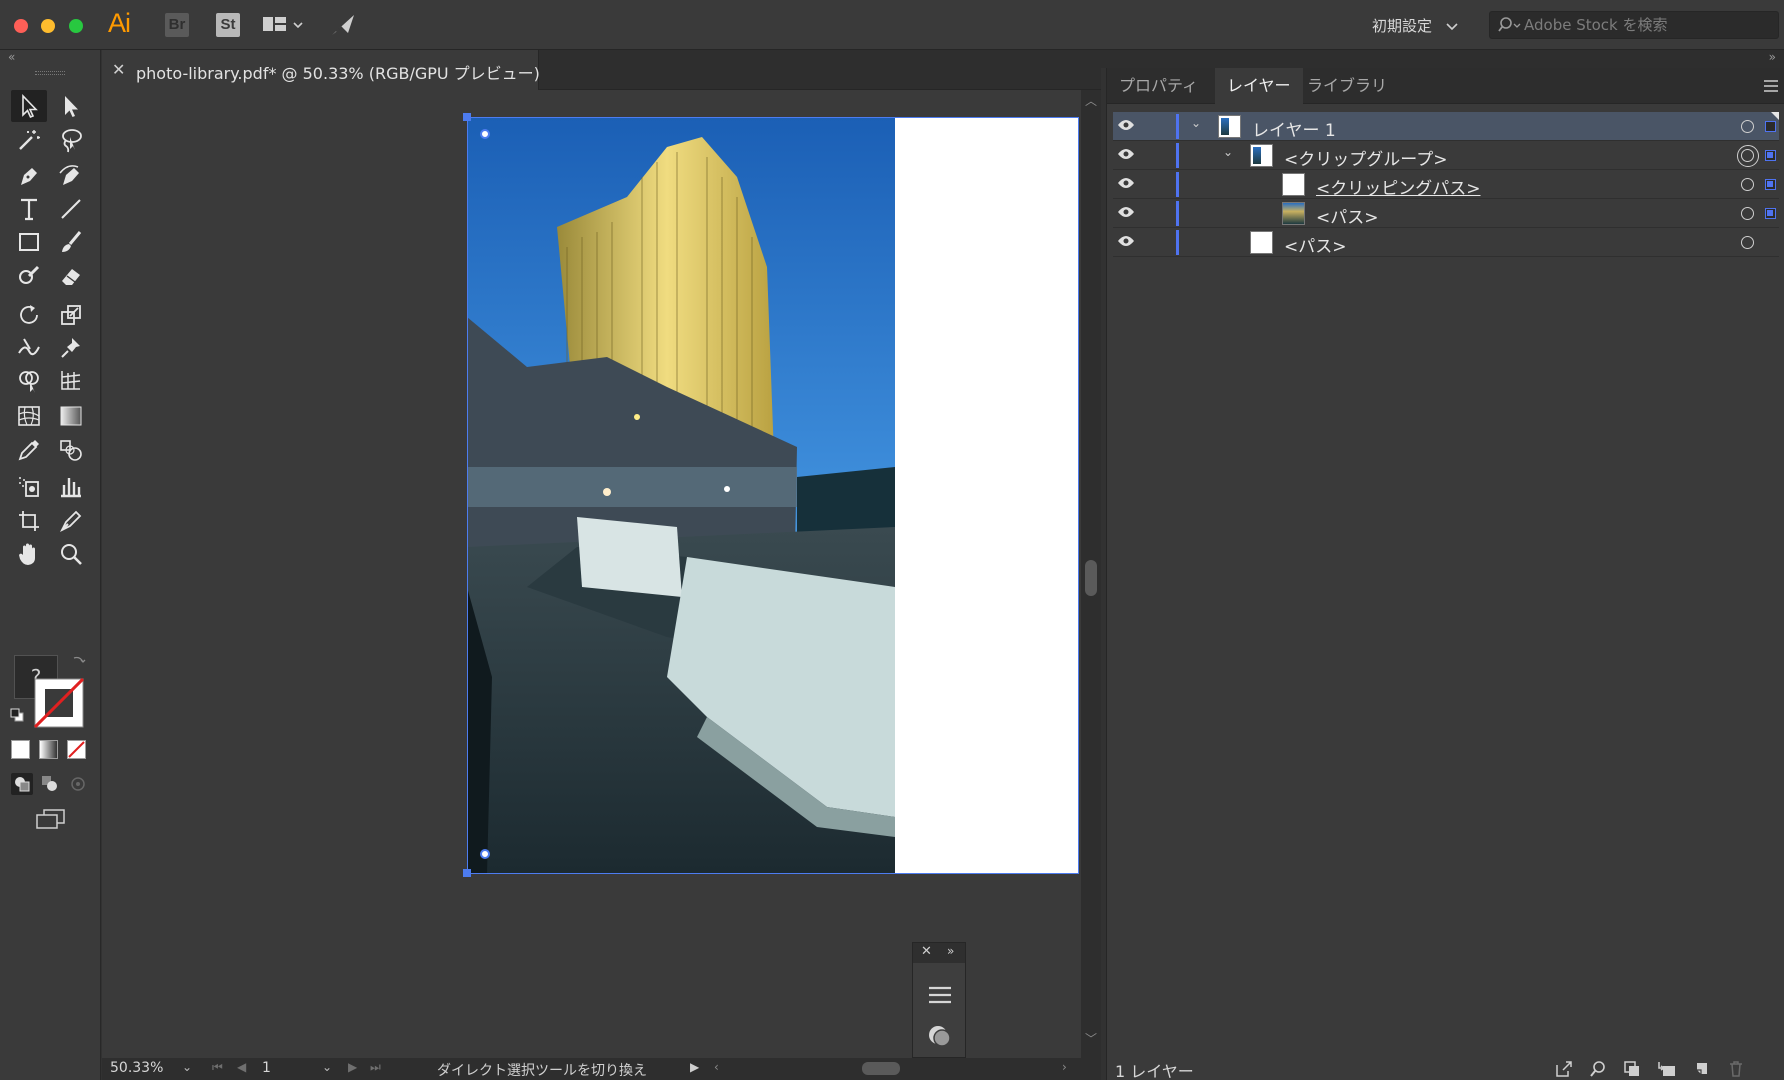 The width and height of the screenshot is (1784, 1080). What do you see at coordinates (29, 176) in the screenshot?
I see `pen-tool` at bounding box center [29, 176].